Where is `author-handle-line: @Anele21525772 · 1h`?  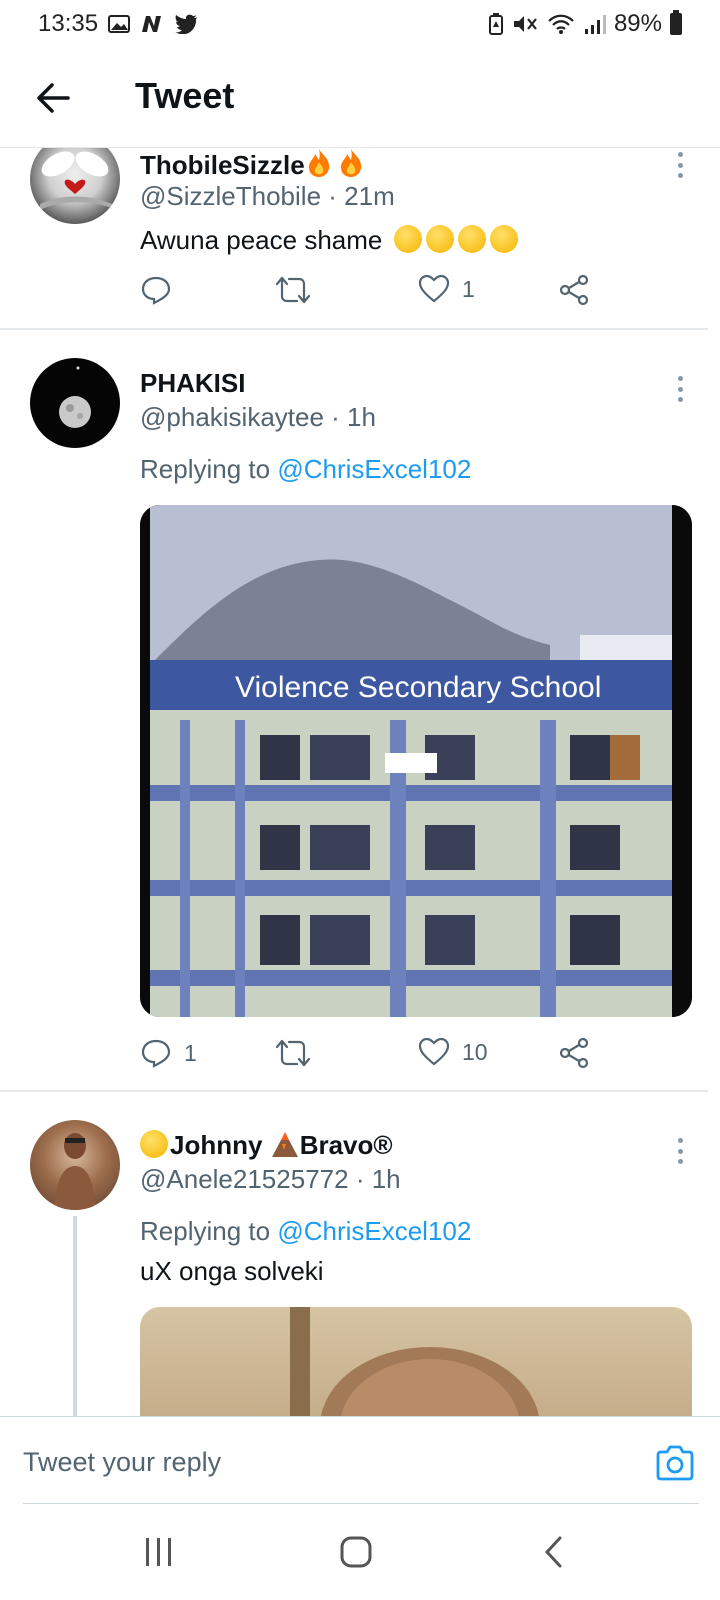 author-handle-line: @Anele21525772 · 1h is located at coordinates (270, 1179).